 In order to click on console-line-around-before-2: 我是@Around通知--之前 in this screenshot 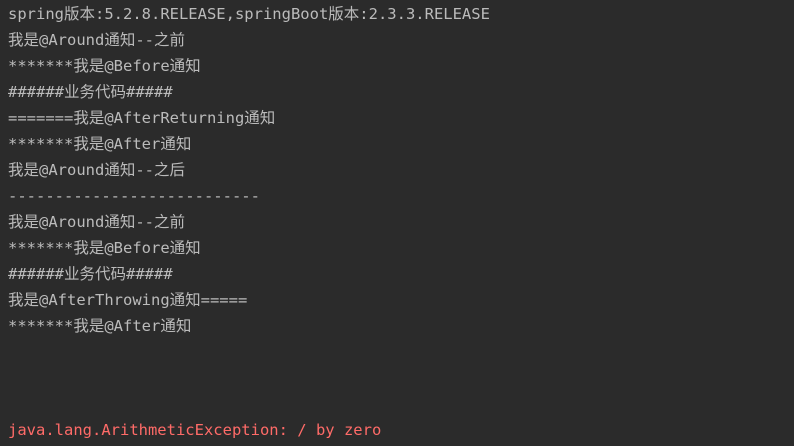, I will do `click(96, 222)`.